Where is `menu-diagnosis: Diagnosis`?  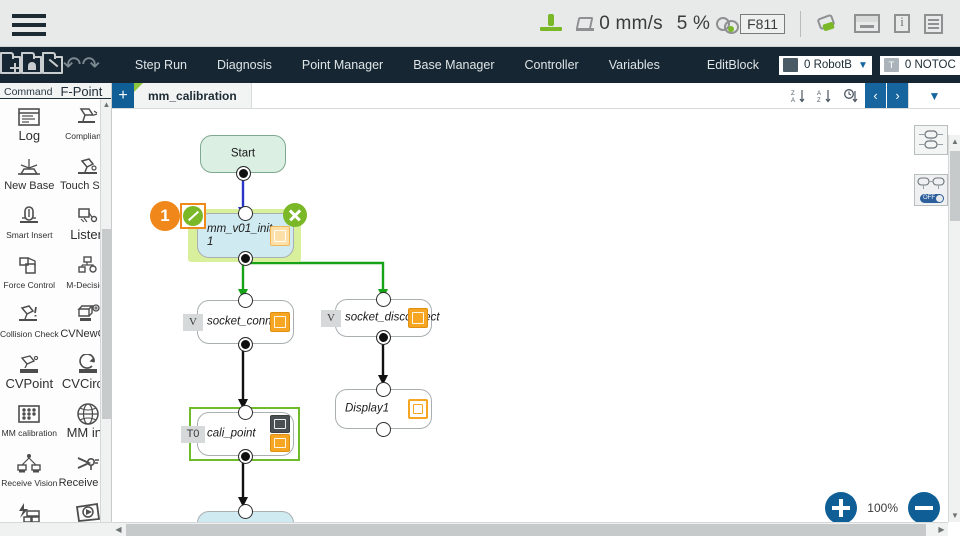 menu-diagnosis: Diagnosis is located at coordinates (244, 65).